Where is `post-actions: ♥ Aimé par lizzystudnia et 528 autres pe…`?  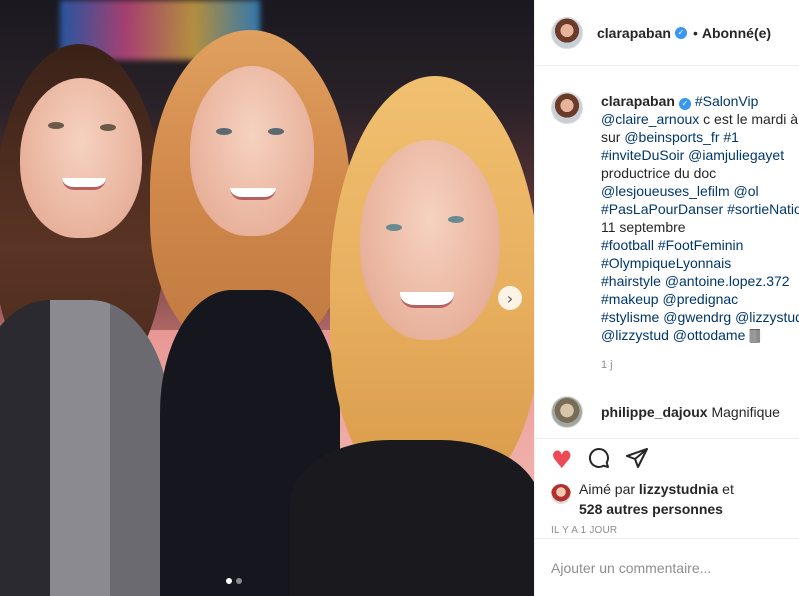
post-actions: ♥ Aimé par lizzystudnia et 528 autres pe… is located at coordinates (667, 487).